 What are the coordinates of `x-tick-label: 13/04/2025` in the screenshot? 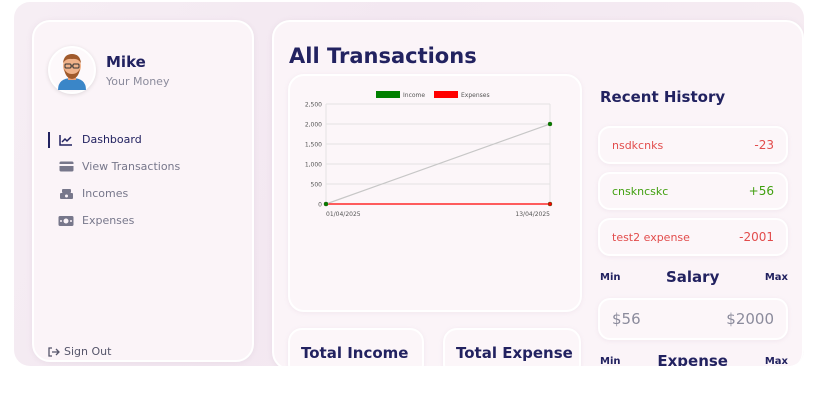 It's located at (532, 214).